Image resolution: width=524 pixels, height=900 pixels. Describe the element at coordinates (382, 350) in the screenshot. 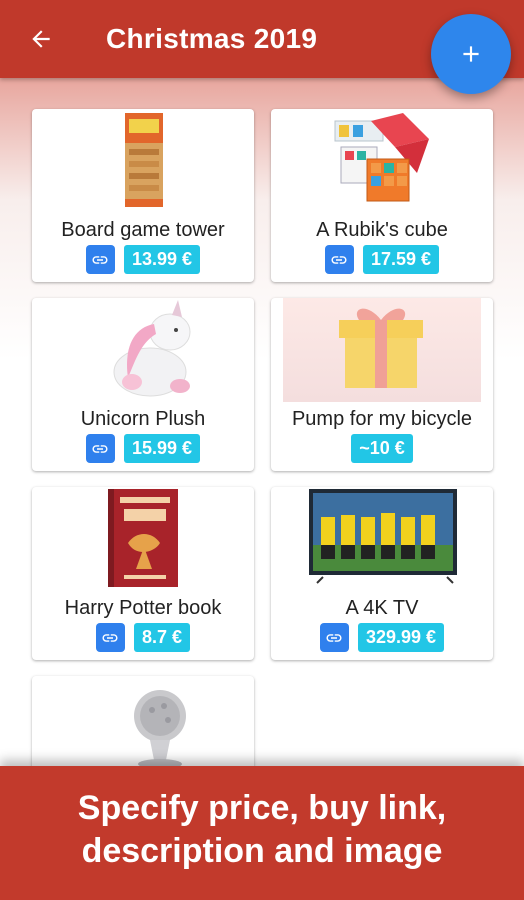

I see `gift-box-icon` at that location.